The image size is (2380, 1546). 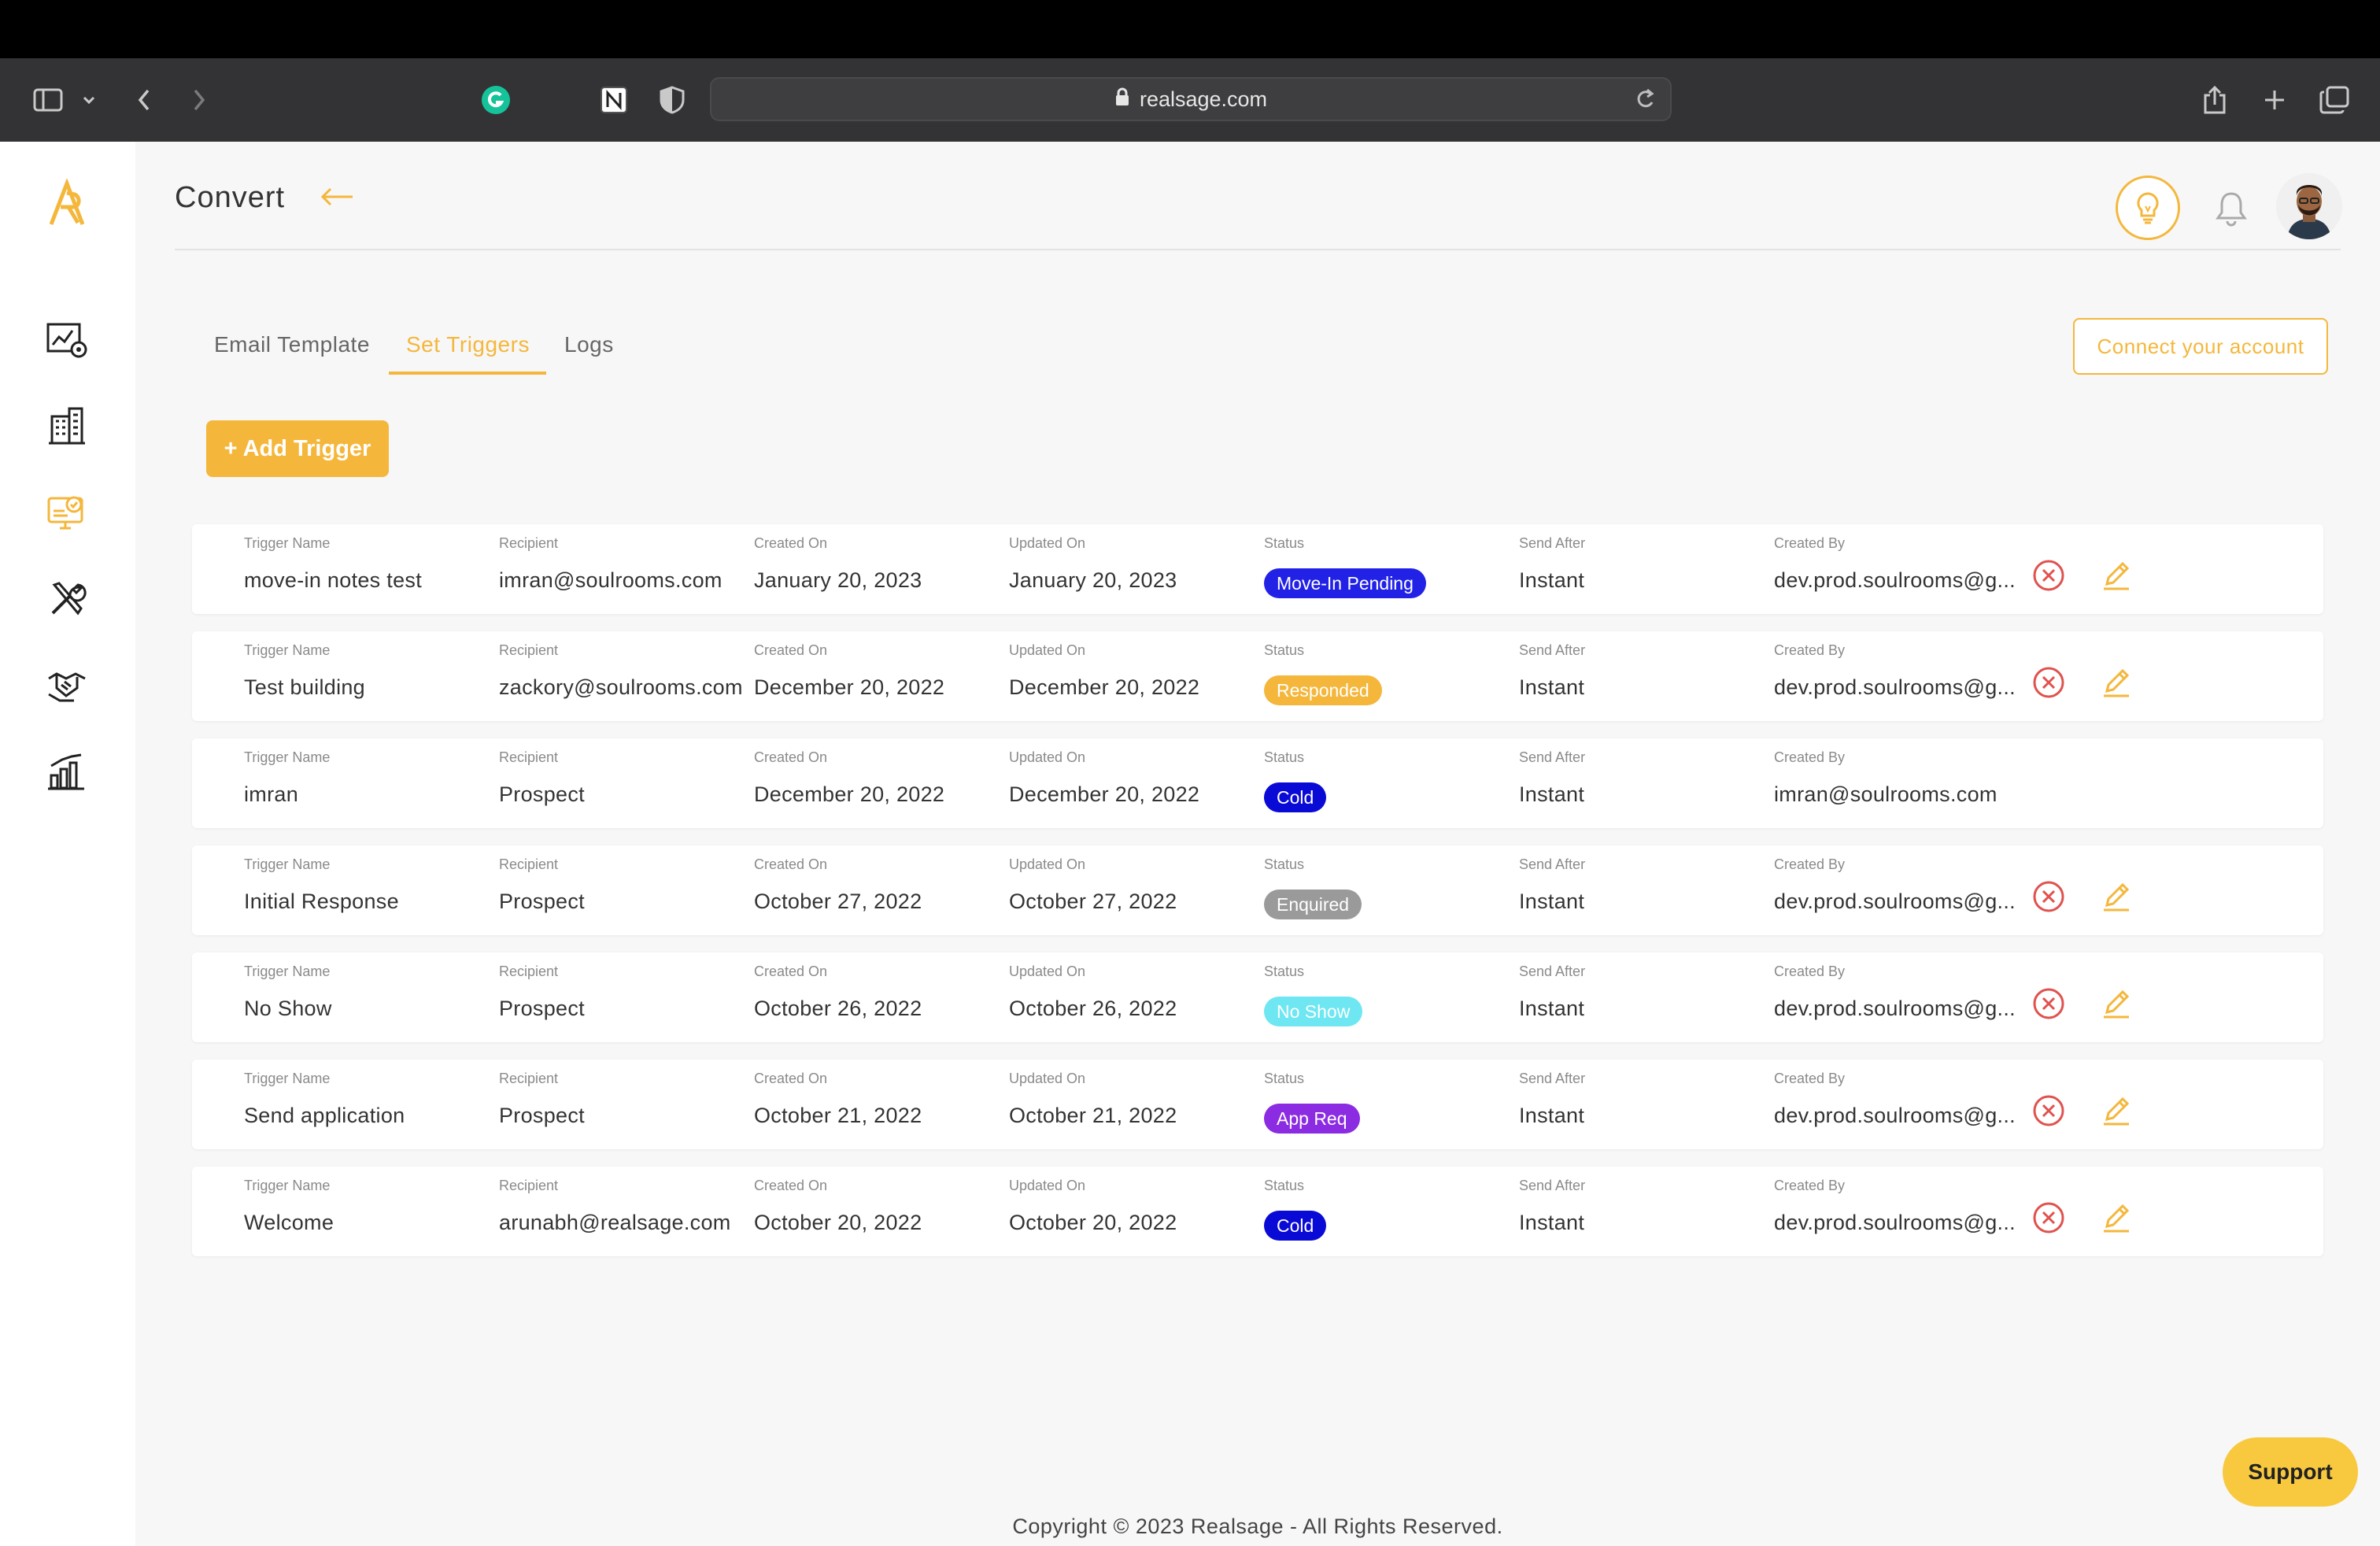 I want to click on notifications-button, so click(x=2231, y=209).